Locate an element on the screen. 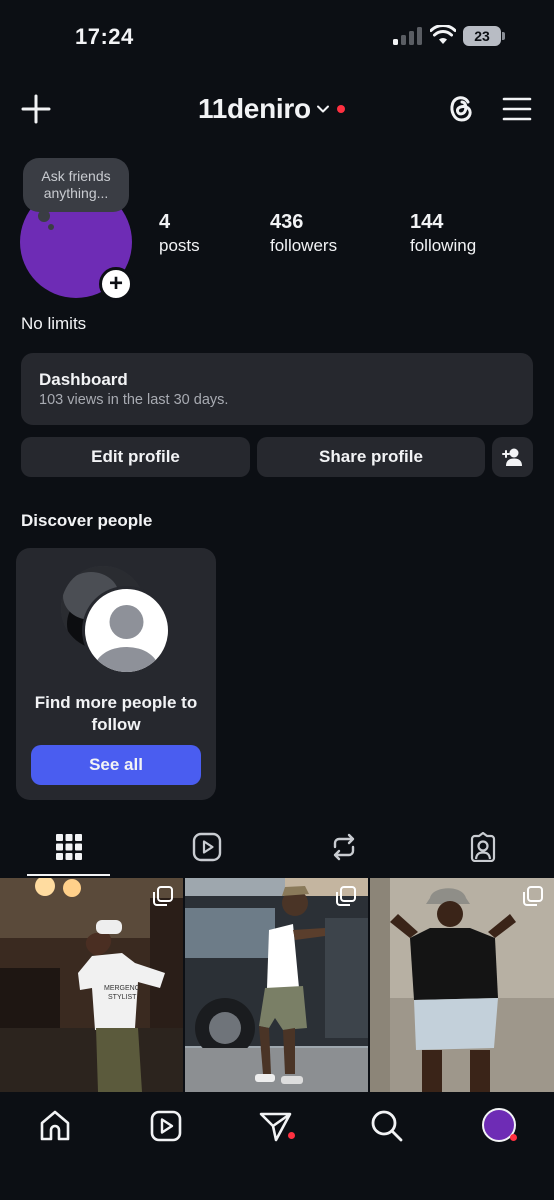 The image size is (554, 1200). wifi-icon is located at coordinates (443, 34).